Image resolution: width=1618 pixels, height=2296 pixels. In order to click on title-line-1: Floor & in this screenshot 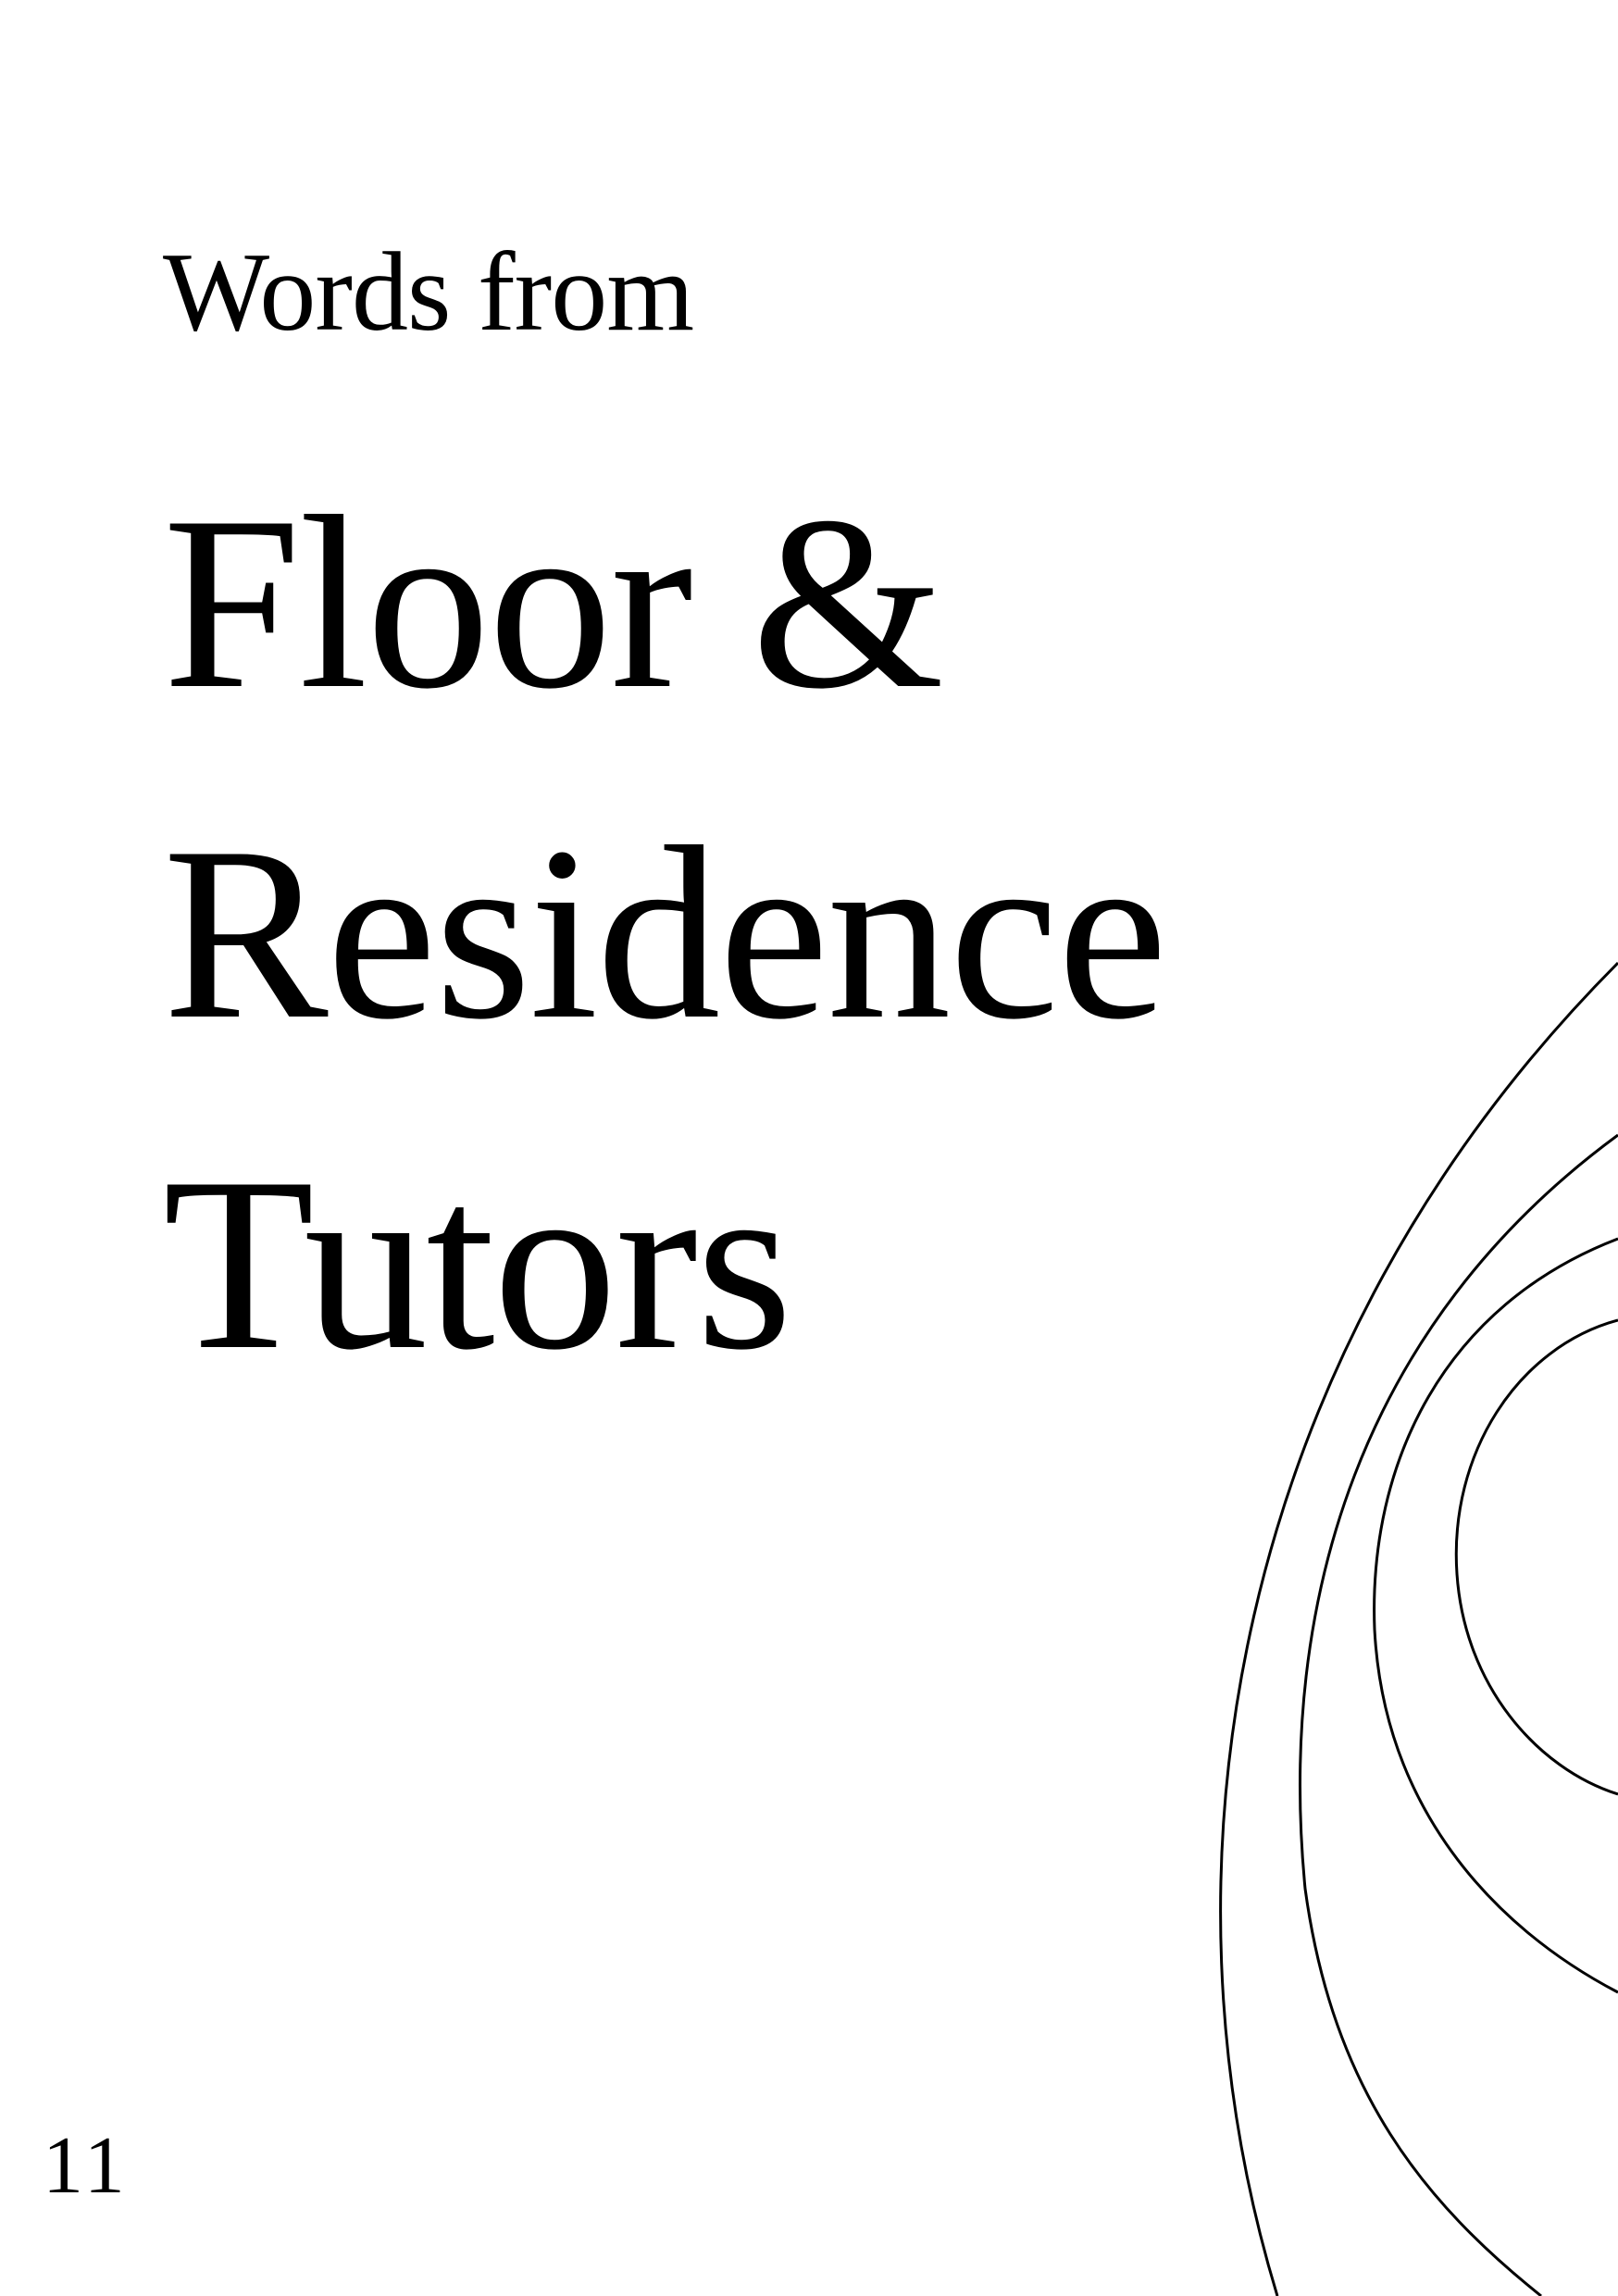, I will do `click(553, 602)`.